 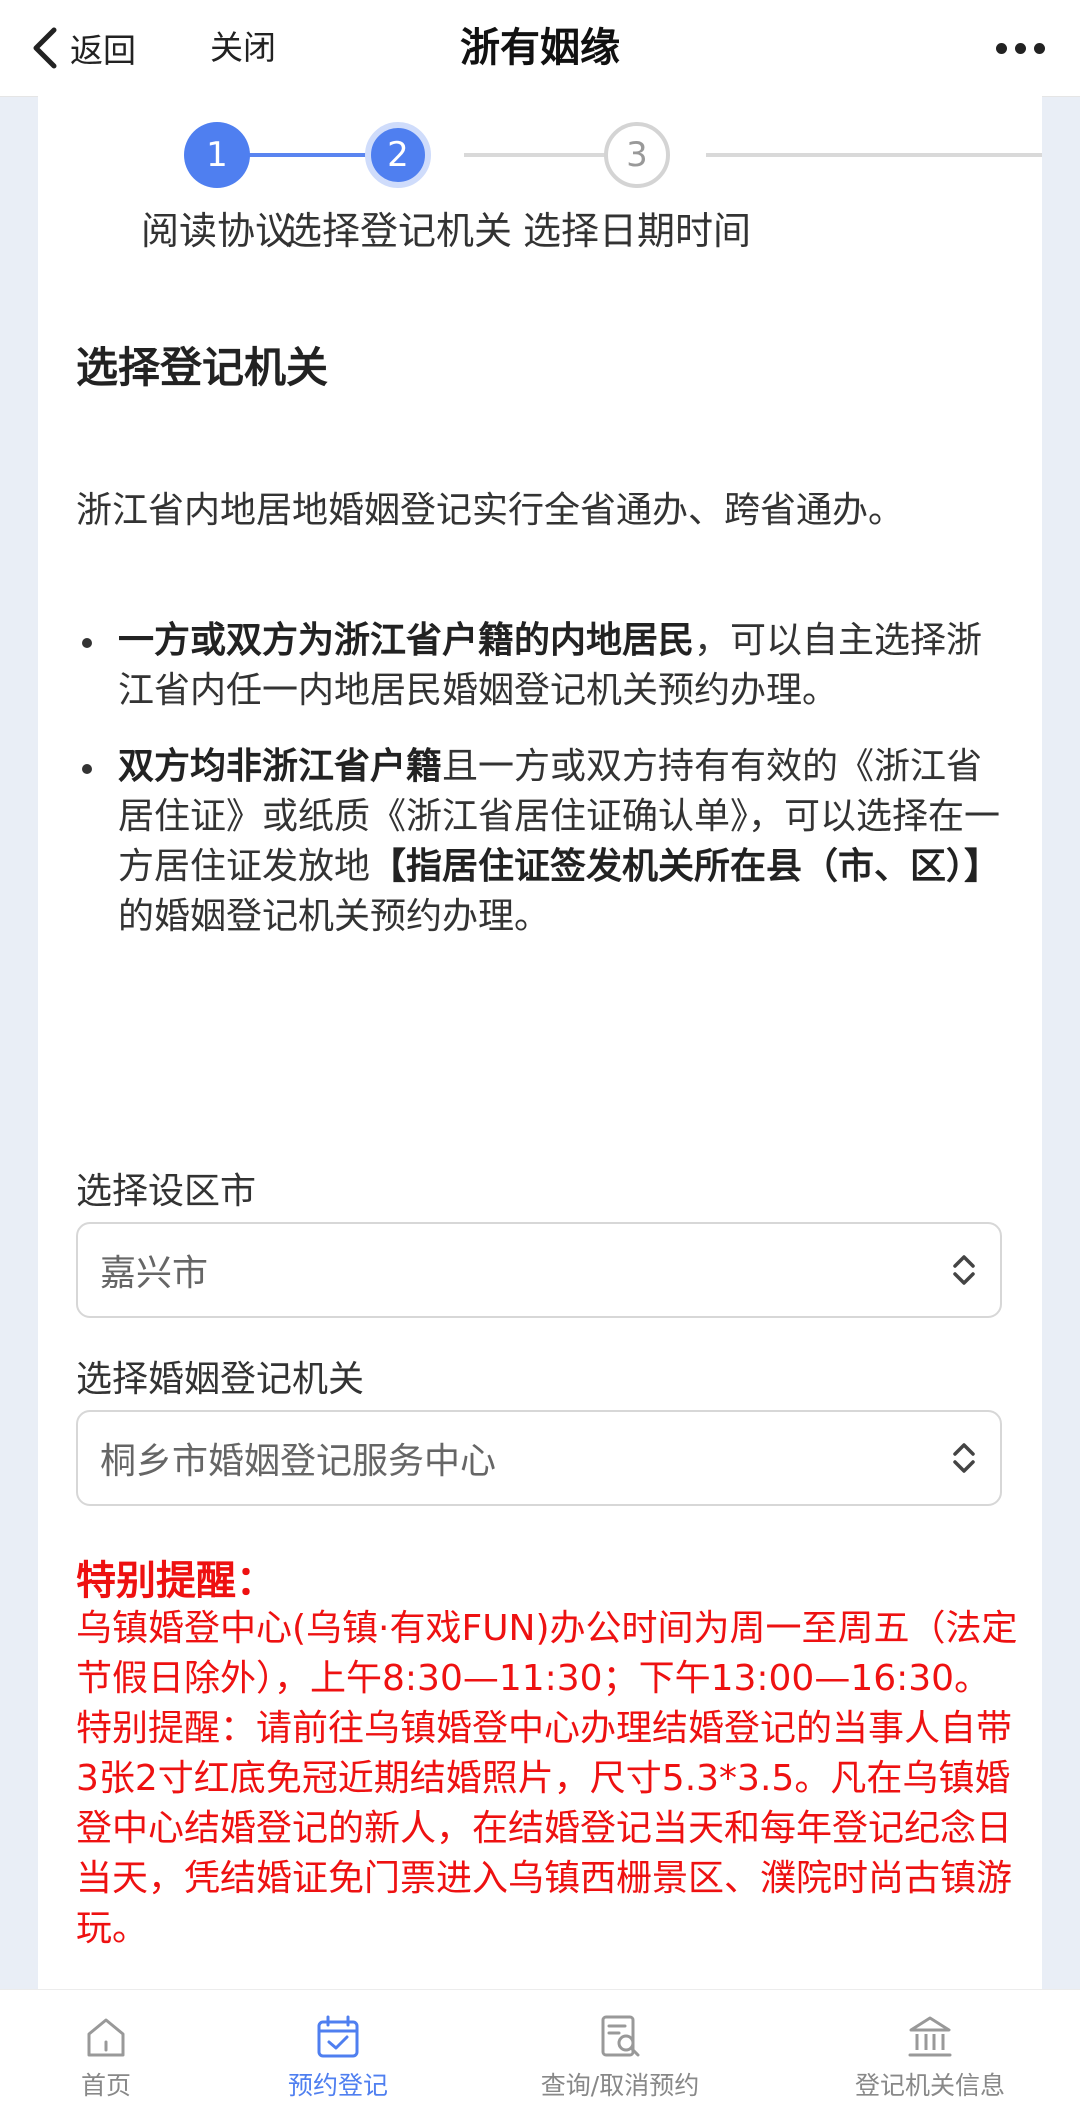 What do you see at coordinates (636, 231) in the screenshot?
I see `step-3-label: 选择日期时间` at bounding box center [636, 231].